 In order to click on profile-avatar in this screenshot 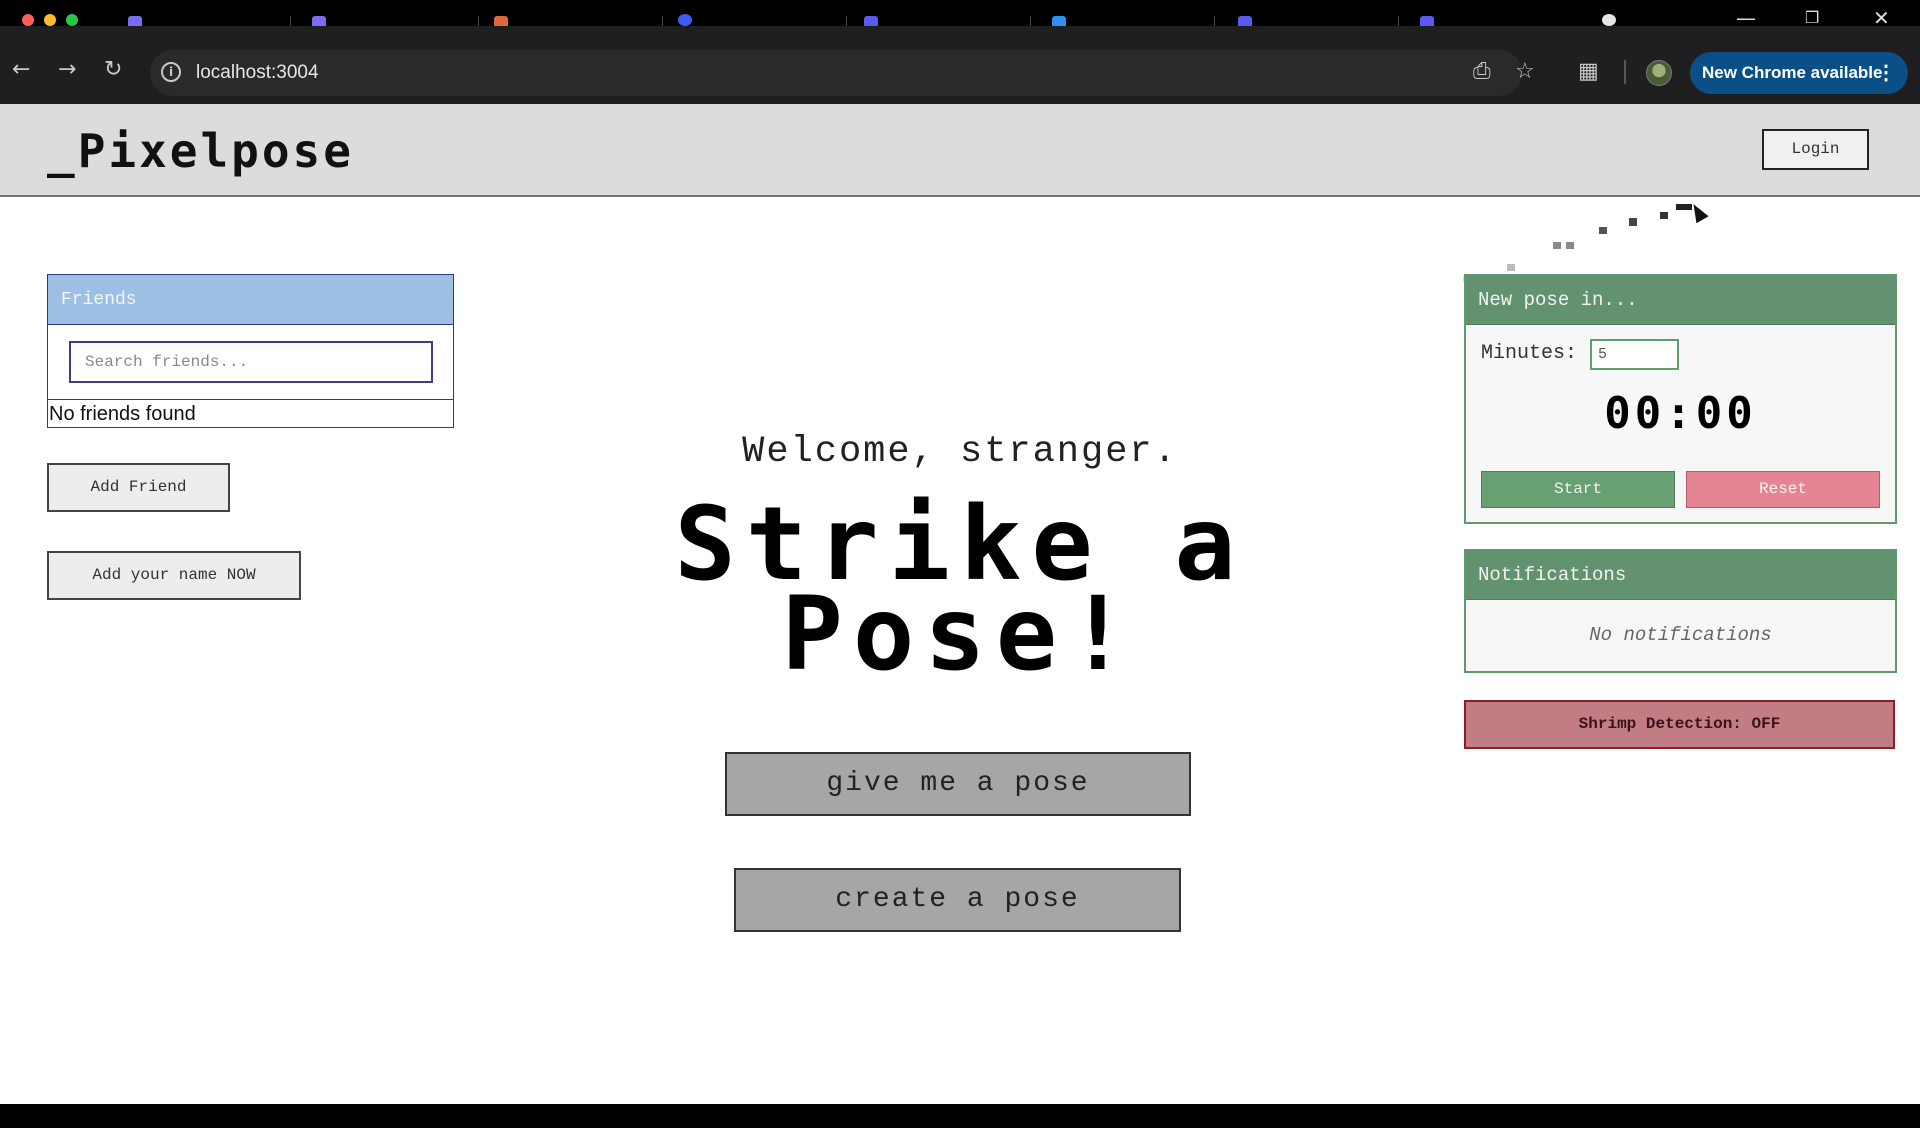, I will do `click(1659, 73)`.